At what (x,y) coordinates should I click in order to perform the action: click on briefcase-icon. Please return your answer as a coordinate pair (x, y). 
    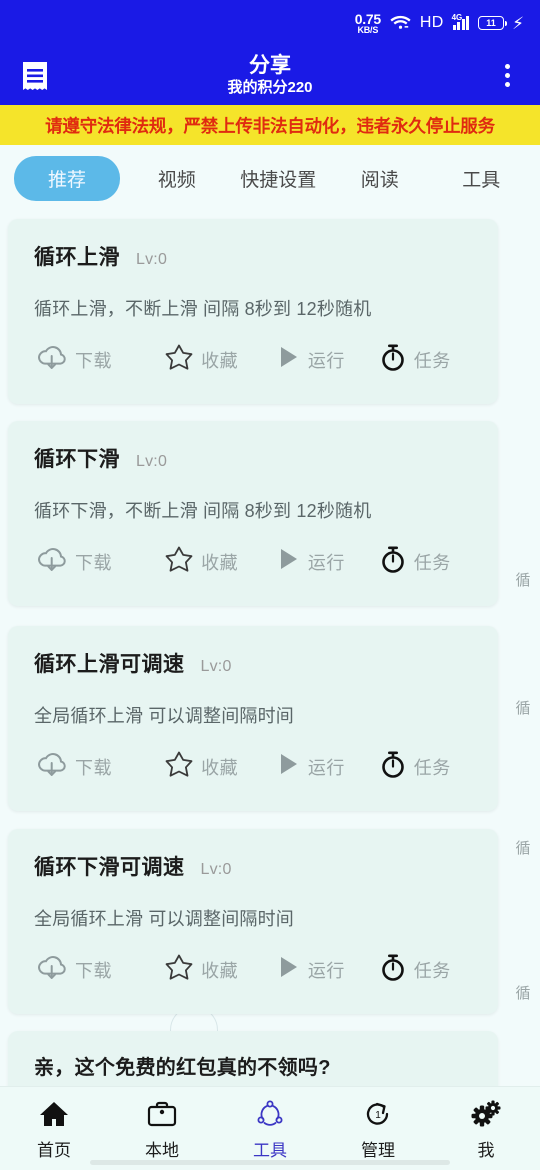
    Looking at the image, I should click on (162, 1114).